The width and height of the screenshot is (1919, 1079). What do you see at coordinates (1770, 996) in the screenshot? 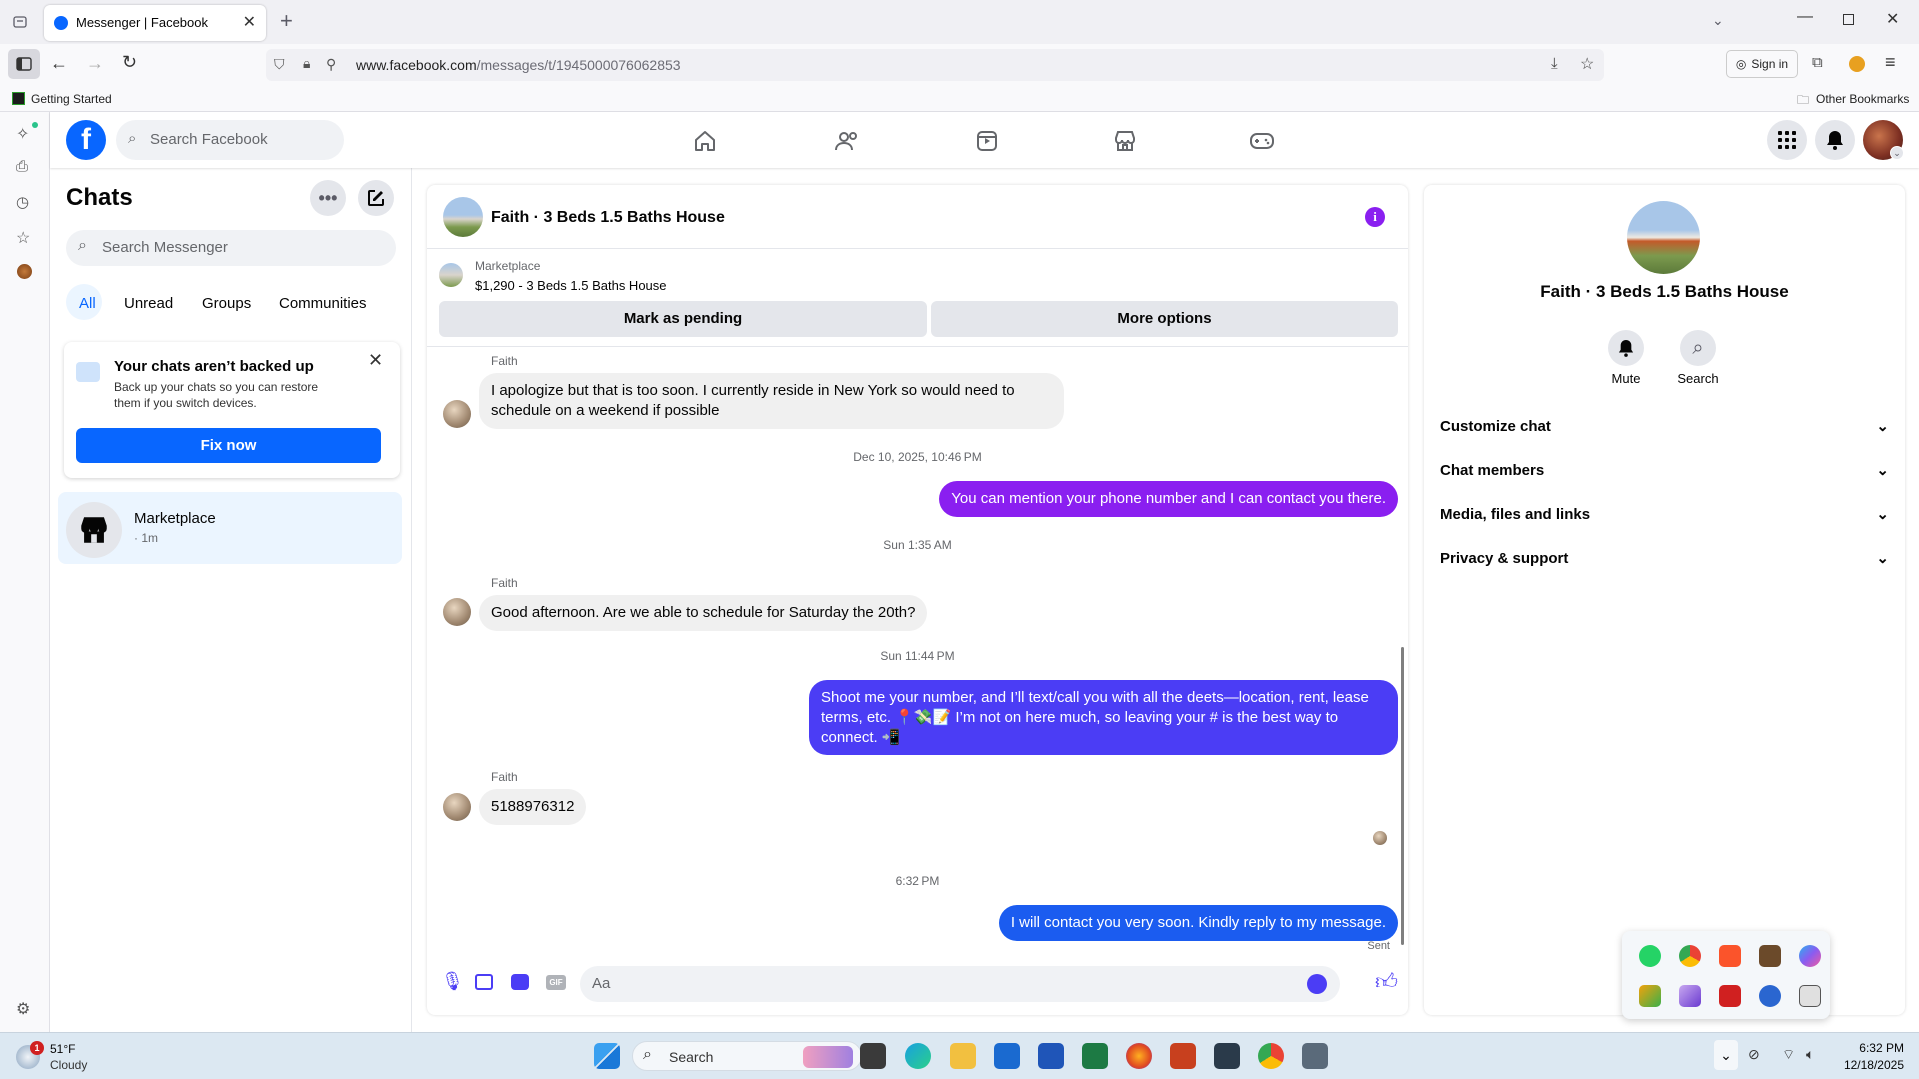
I see `security-shield-icon` at bounding box center [1770, 996].